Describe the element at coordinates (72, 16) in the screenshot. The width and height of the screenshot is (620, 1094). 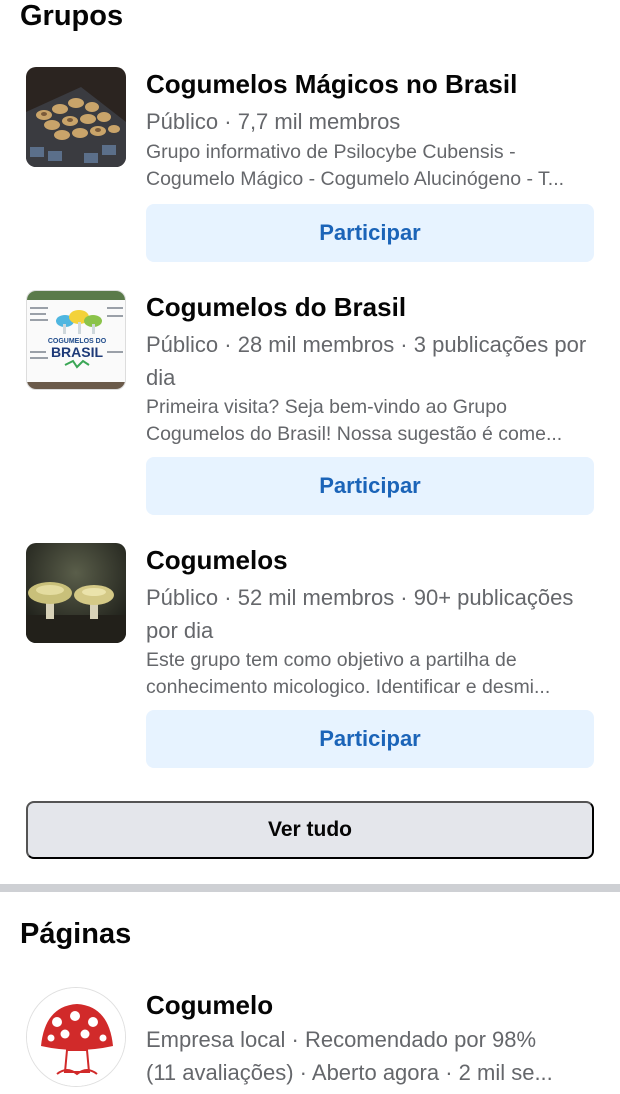
I see `groups-section-title: Grupos` at that location.